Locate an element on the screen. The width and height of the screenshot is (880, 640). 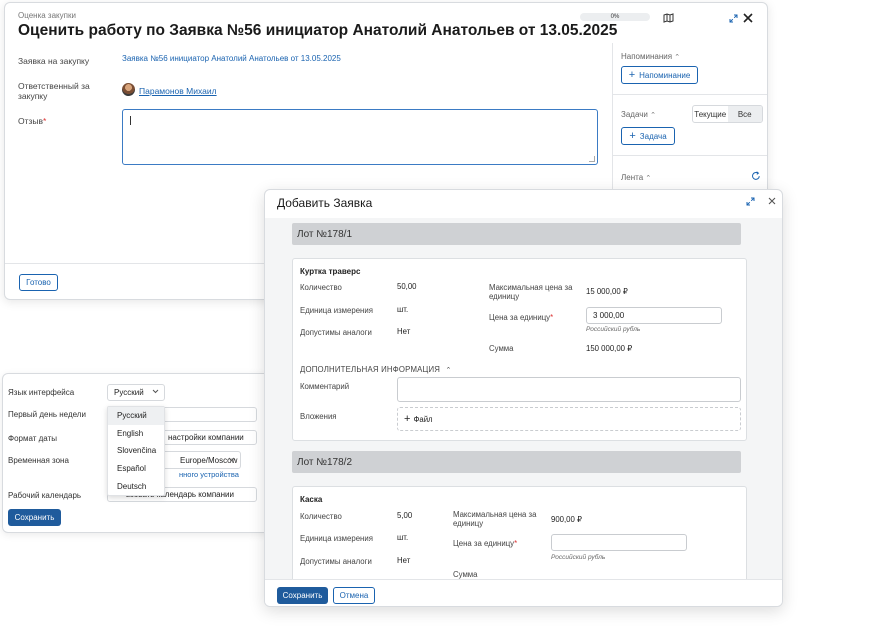
refresh-icon is located at coordinates (756, 176).